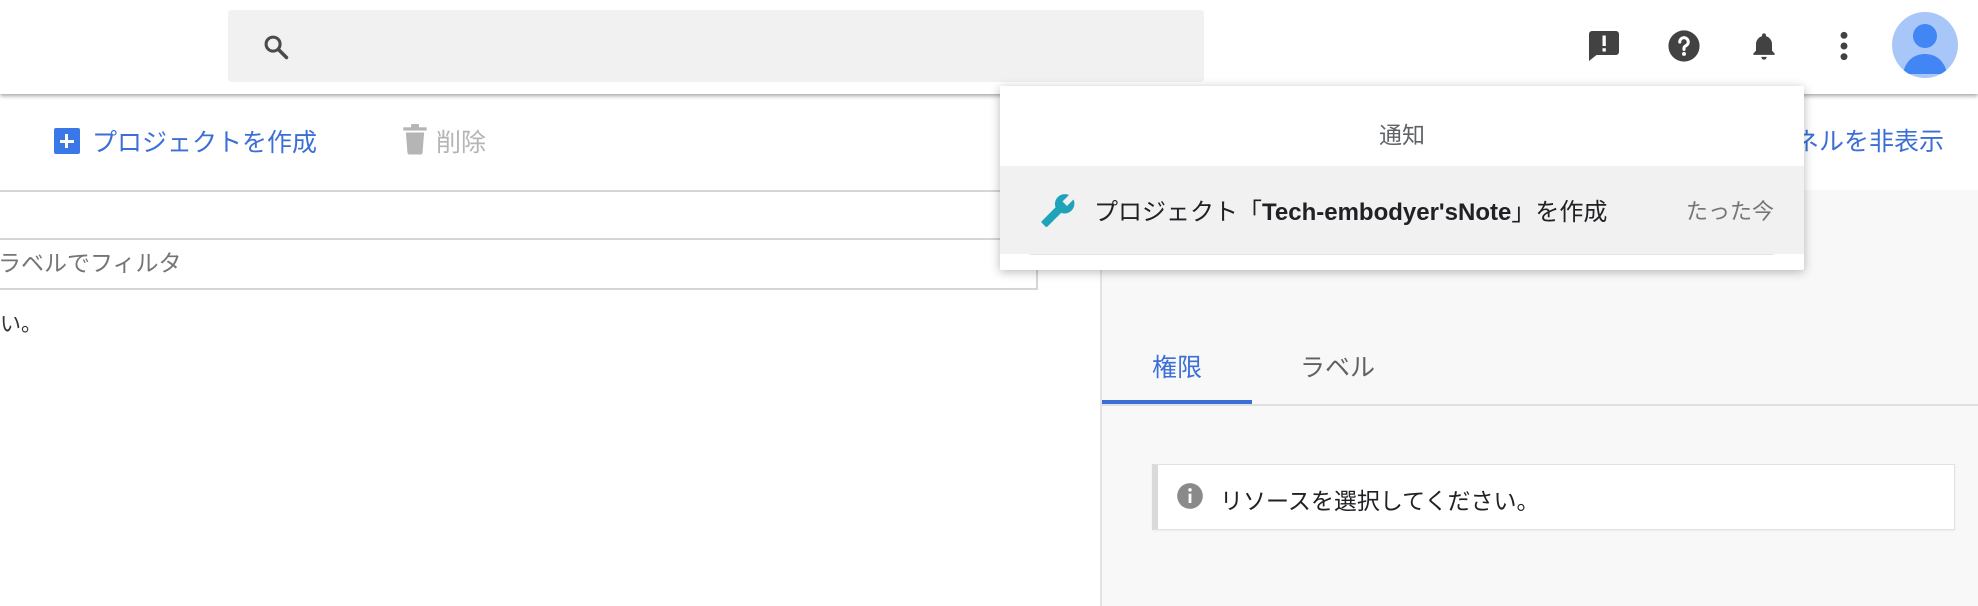 The height and width of the screenshot is (606, 1978). I want to click on empty-state-text: い。, so click(21, 324).